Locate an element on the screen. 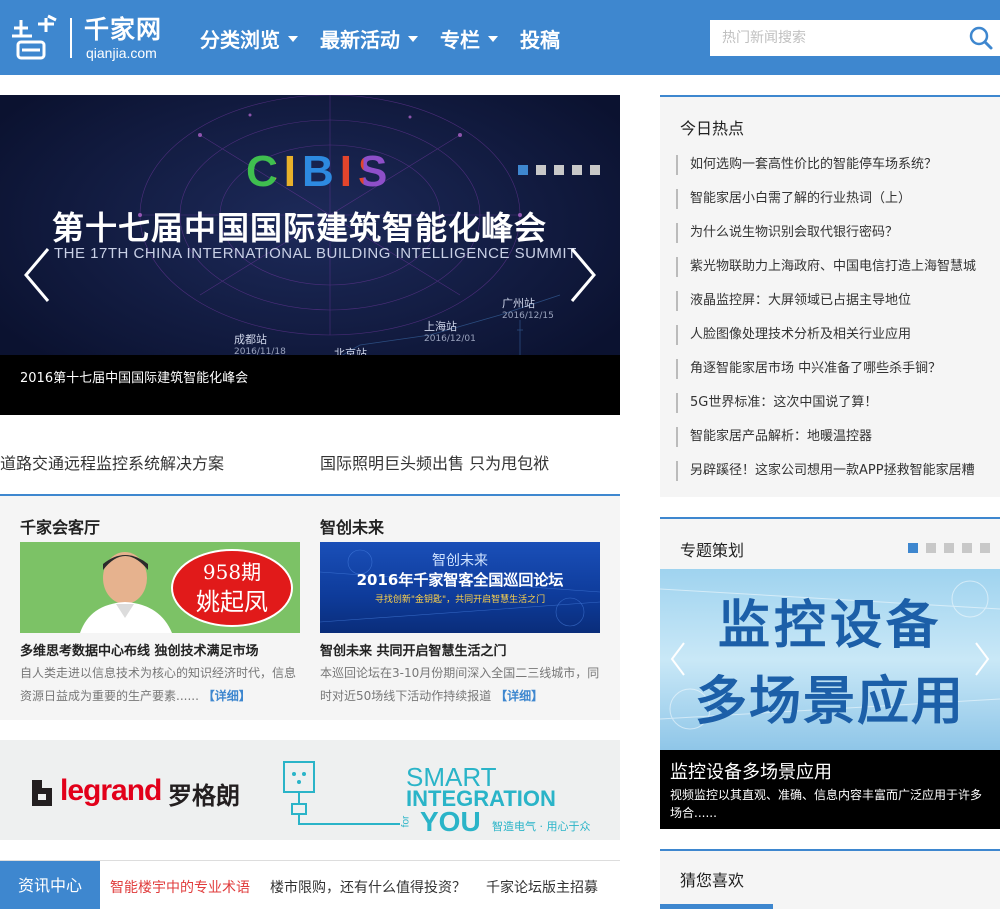  tab-indicator is located at coordinates (716, 906).